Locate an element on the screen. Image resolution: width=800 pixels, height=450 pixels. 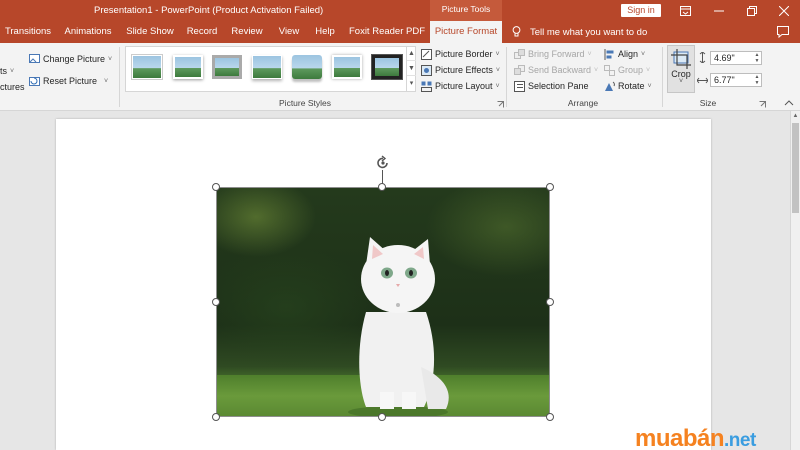
crop-icon is located at coordinates (681, 59).